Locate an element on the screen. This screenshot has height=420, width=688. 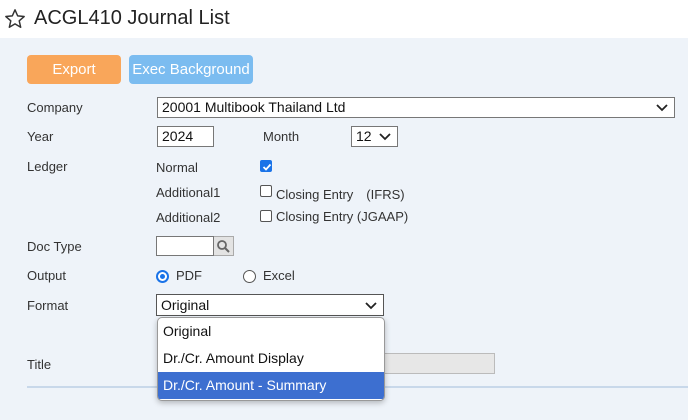
closing-entry-ifrs-label: Closing Entry (IFRS) is located at coordinates (340, 194).